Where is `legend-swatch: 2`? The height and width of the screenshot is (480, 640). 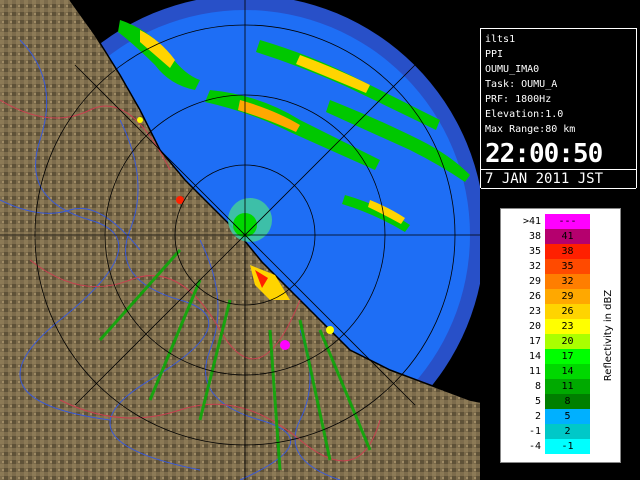 legend-swatch: 2 is located at coordinates (567, 431).